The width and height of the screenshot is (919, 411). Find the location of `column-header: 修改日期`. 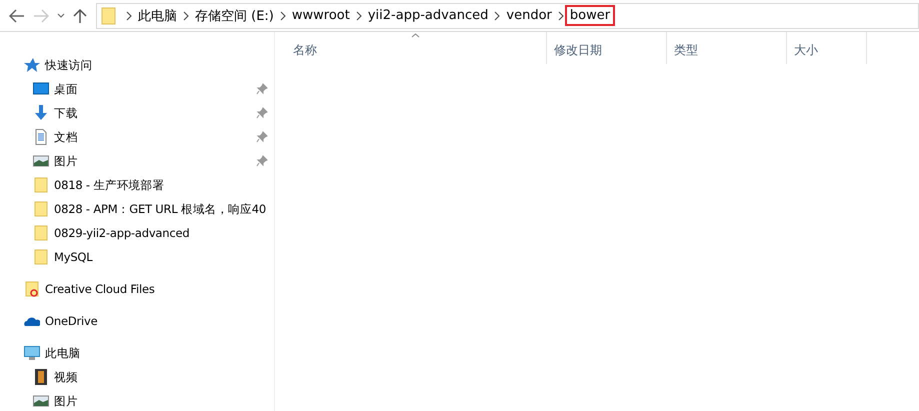

column-header: 修改日期 is located at coordinates (607, 48).